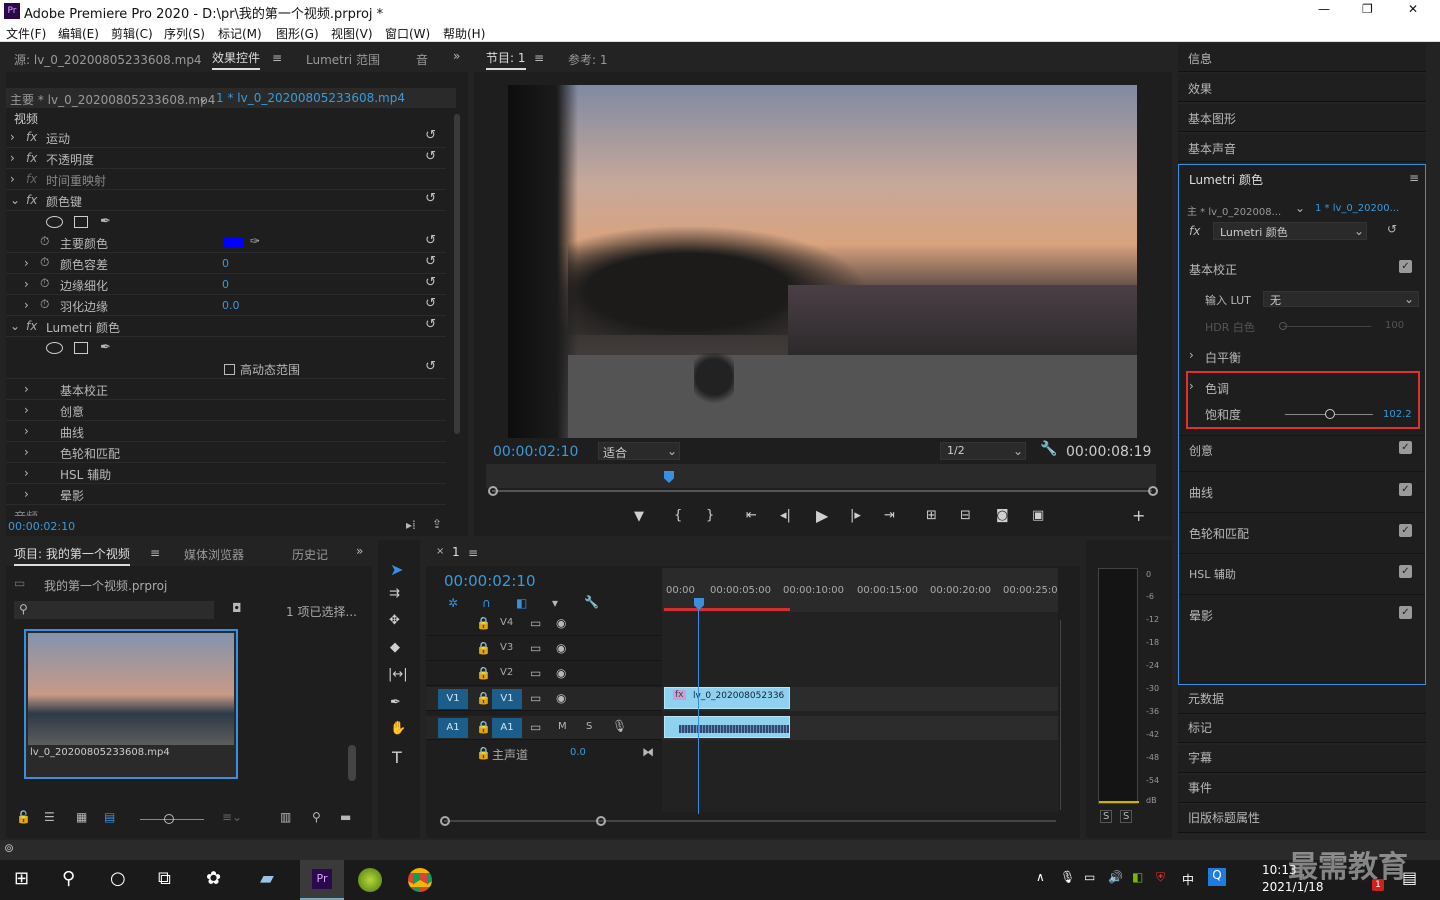 The image size is (1440, 900). Describe the element at coordinates (1188, 879) in the screenshot. I see `ime-indicator: 中` at that location.